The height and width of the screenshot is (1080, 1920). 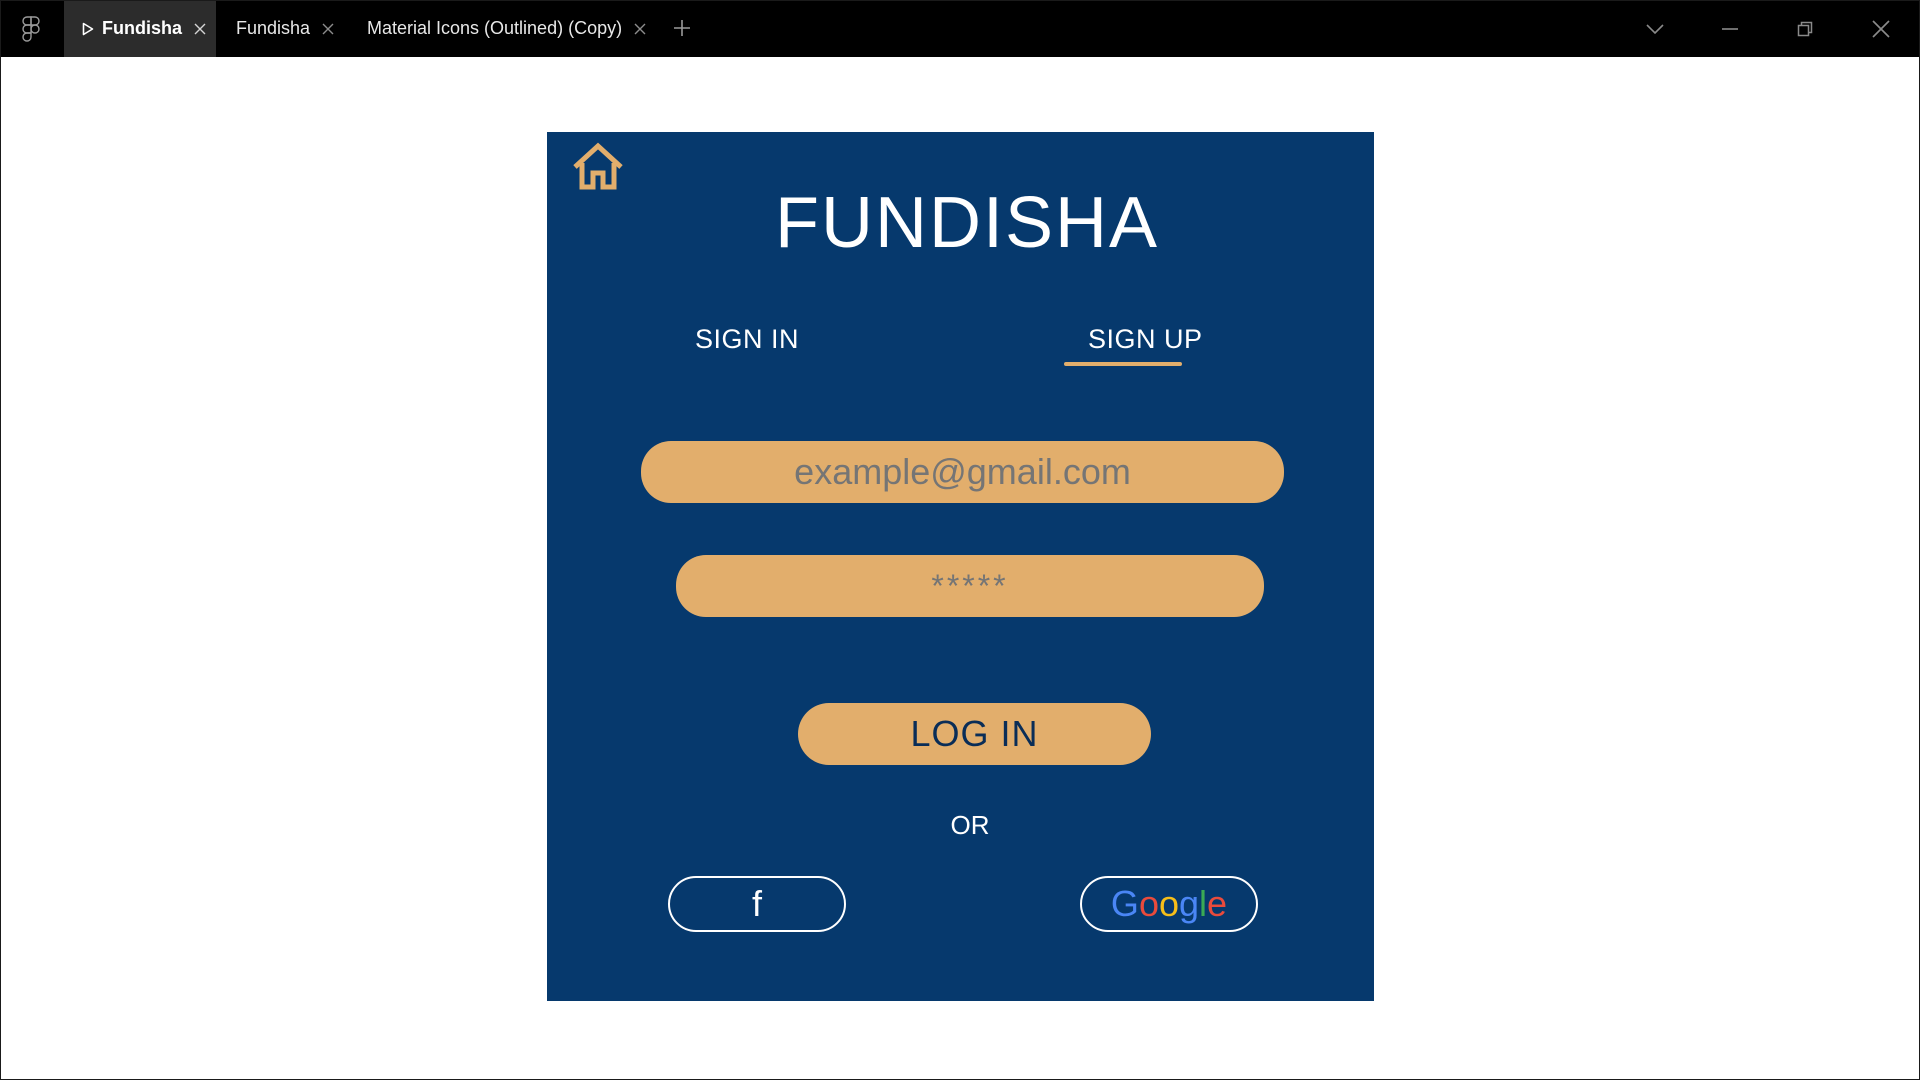 What do you see at coordinates (1189, 903) in the screenshot?
I see `google-letter: g` at bounding box center [1189, 903].